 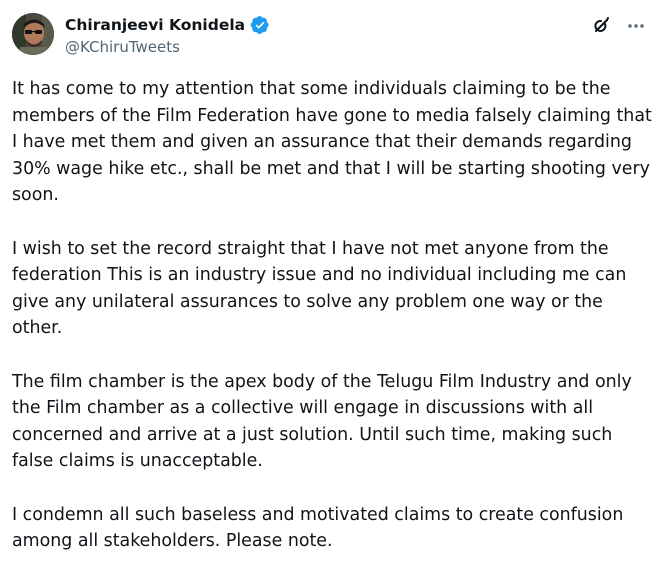 What do you see at coordinates (33, 34) in the screenshot?
I see `avatar` at bounding box center [33, 34].